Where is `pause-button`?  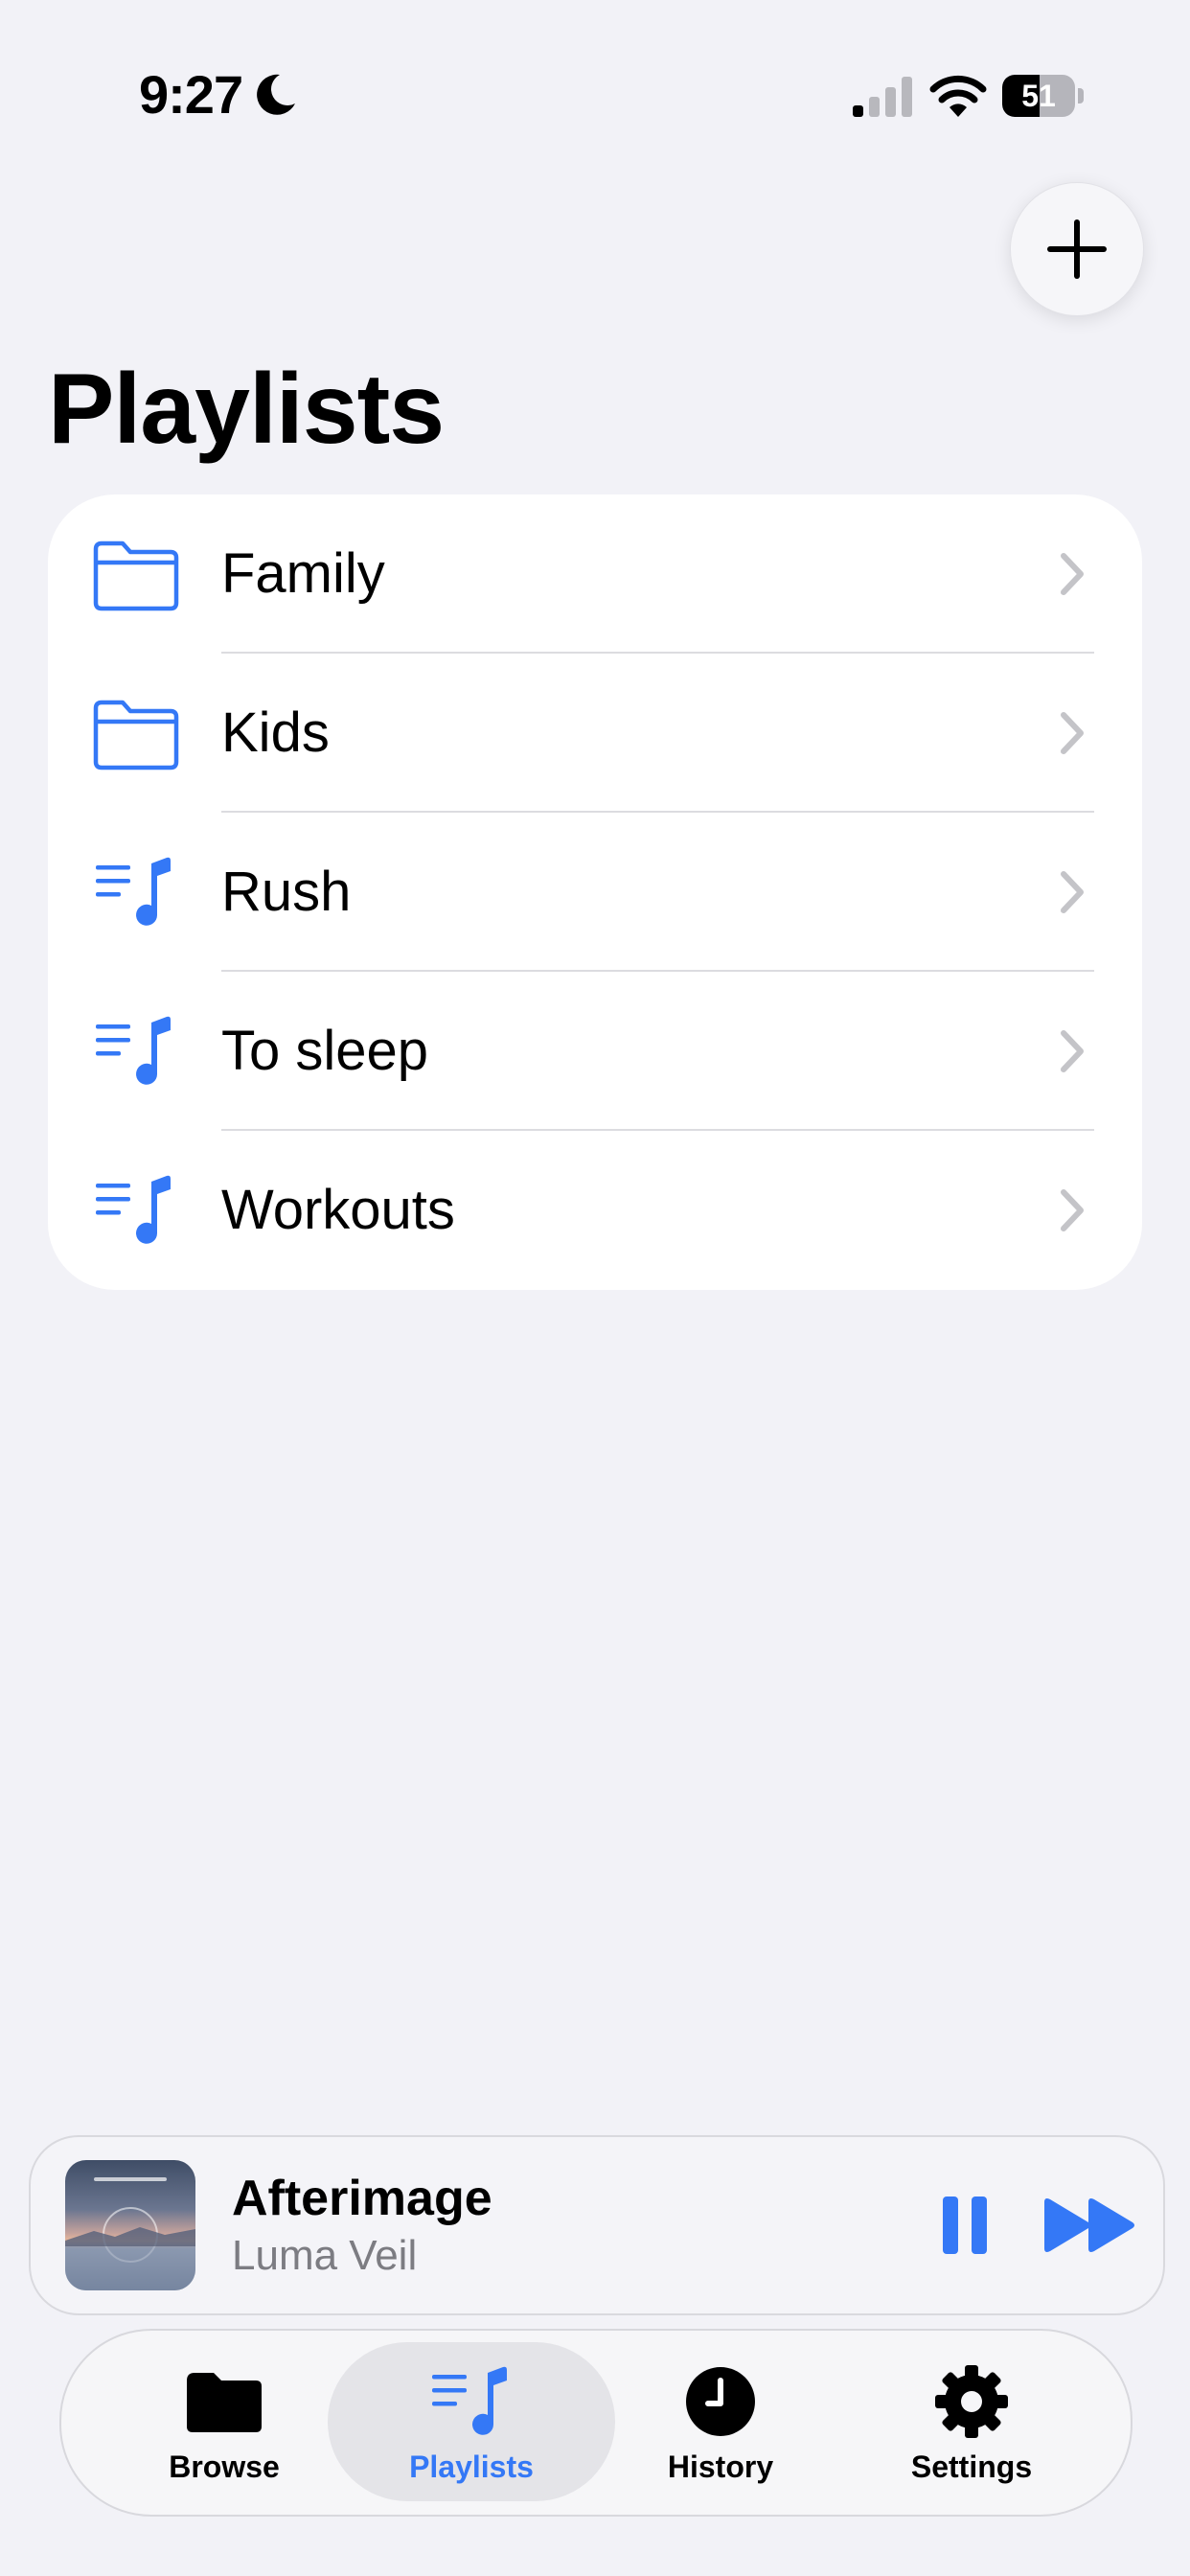
pause-button is located at coordinates (966, 2225).